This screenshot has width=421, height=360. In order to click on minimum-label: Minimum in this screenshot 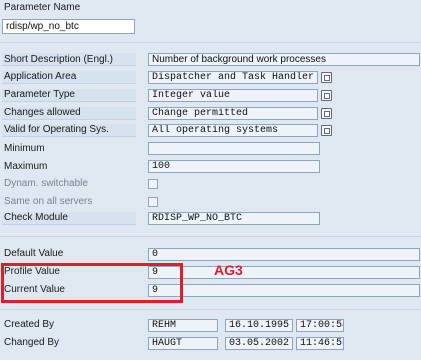, I will do `click(24, 148)`.